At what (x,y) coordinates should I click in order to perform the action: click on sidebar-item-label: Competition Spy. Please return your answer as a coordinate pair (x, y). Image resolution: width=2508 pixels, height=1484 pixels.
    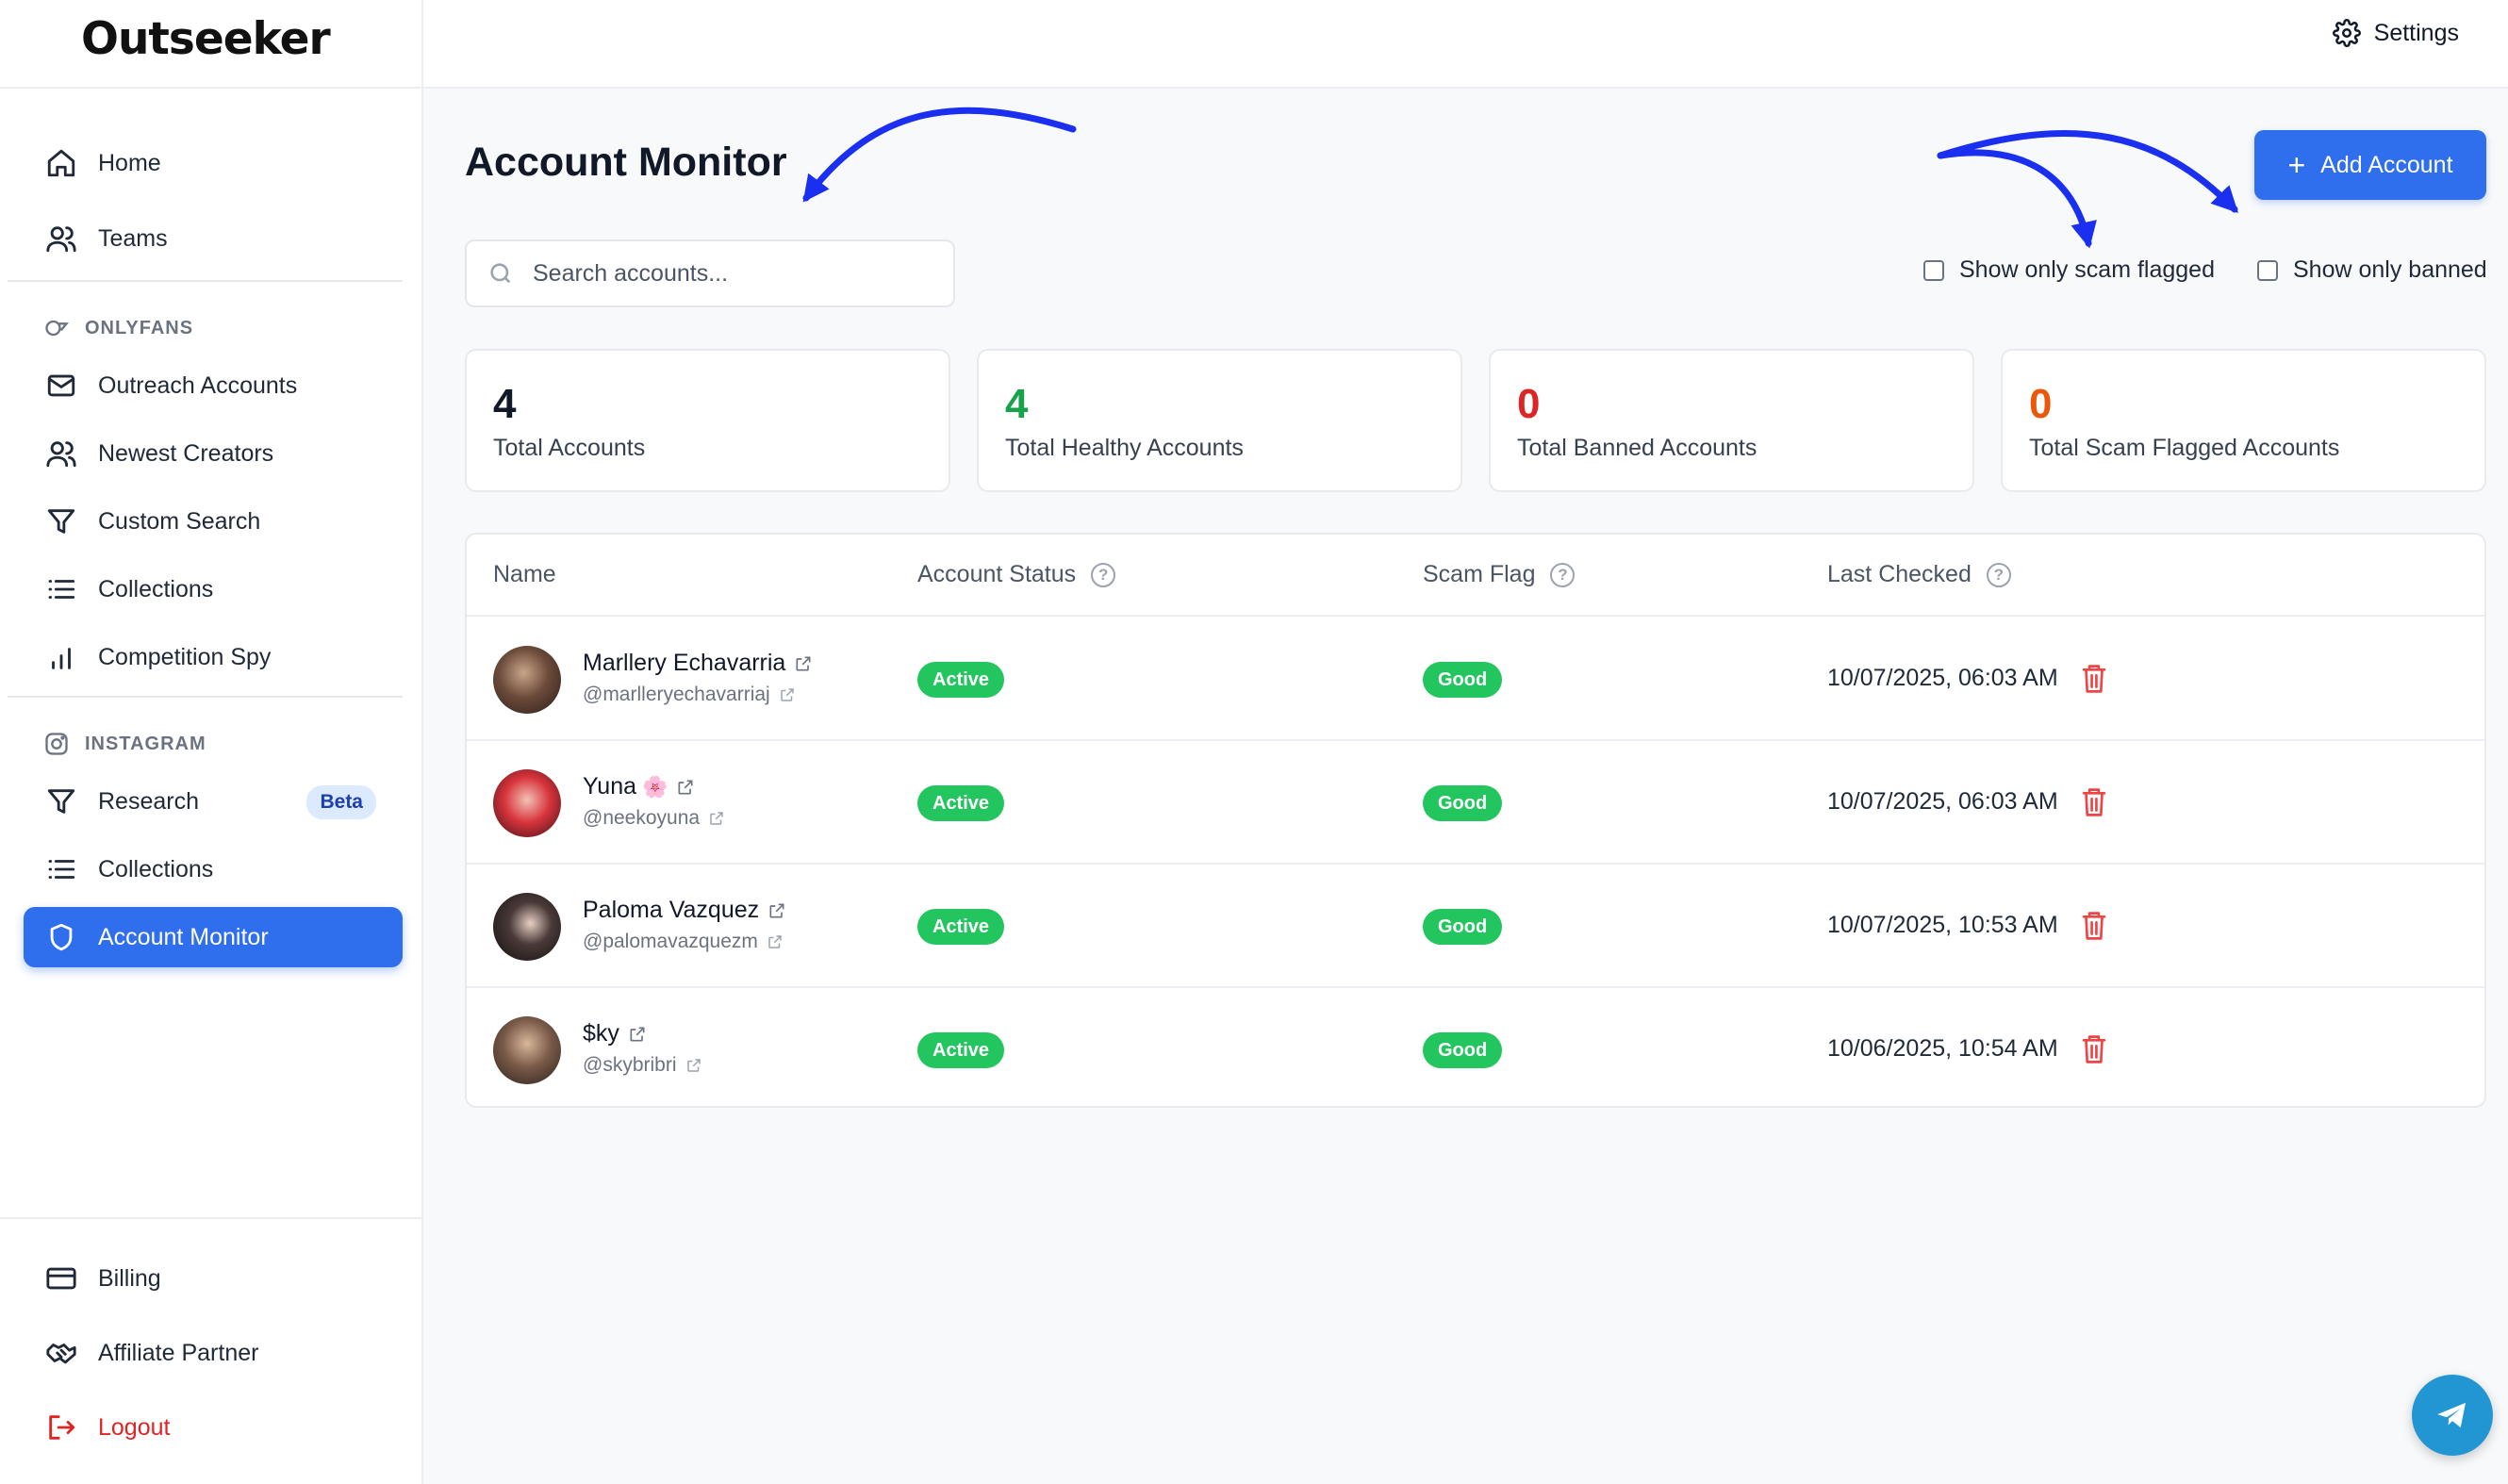
    Looking at the image, I should click on (185, 656).